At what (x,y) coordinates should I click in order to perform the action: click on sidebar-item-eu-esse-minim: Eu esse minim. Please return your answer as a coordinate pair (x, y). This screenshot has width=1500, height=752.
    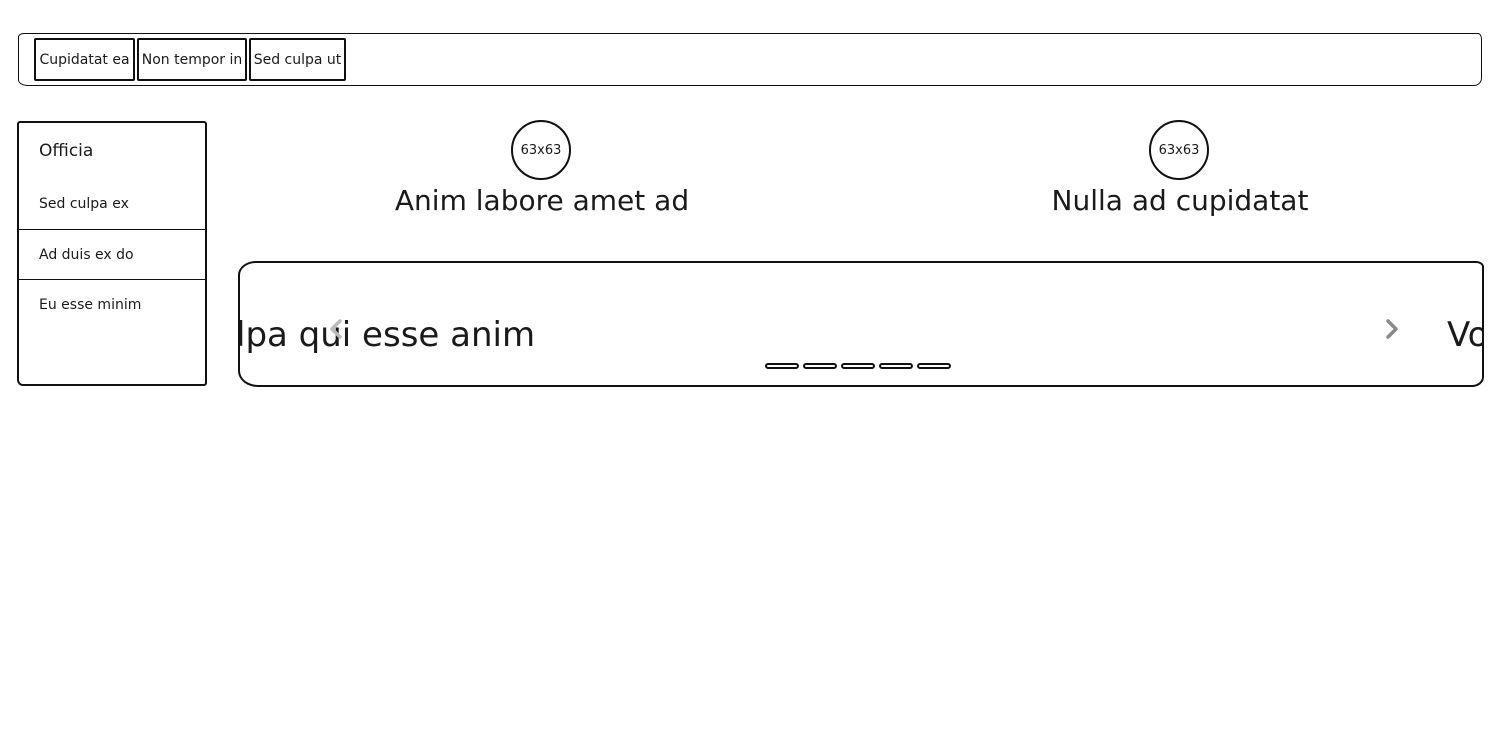
    Looking at the image, I should click on (112, 304).